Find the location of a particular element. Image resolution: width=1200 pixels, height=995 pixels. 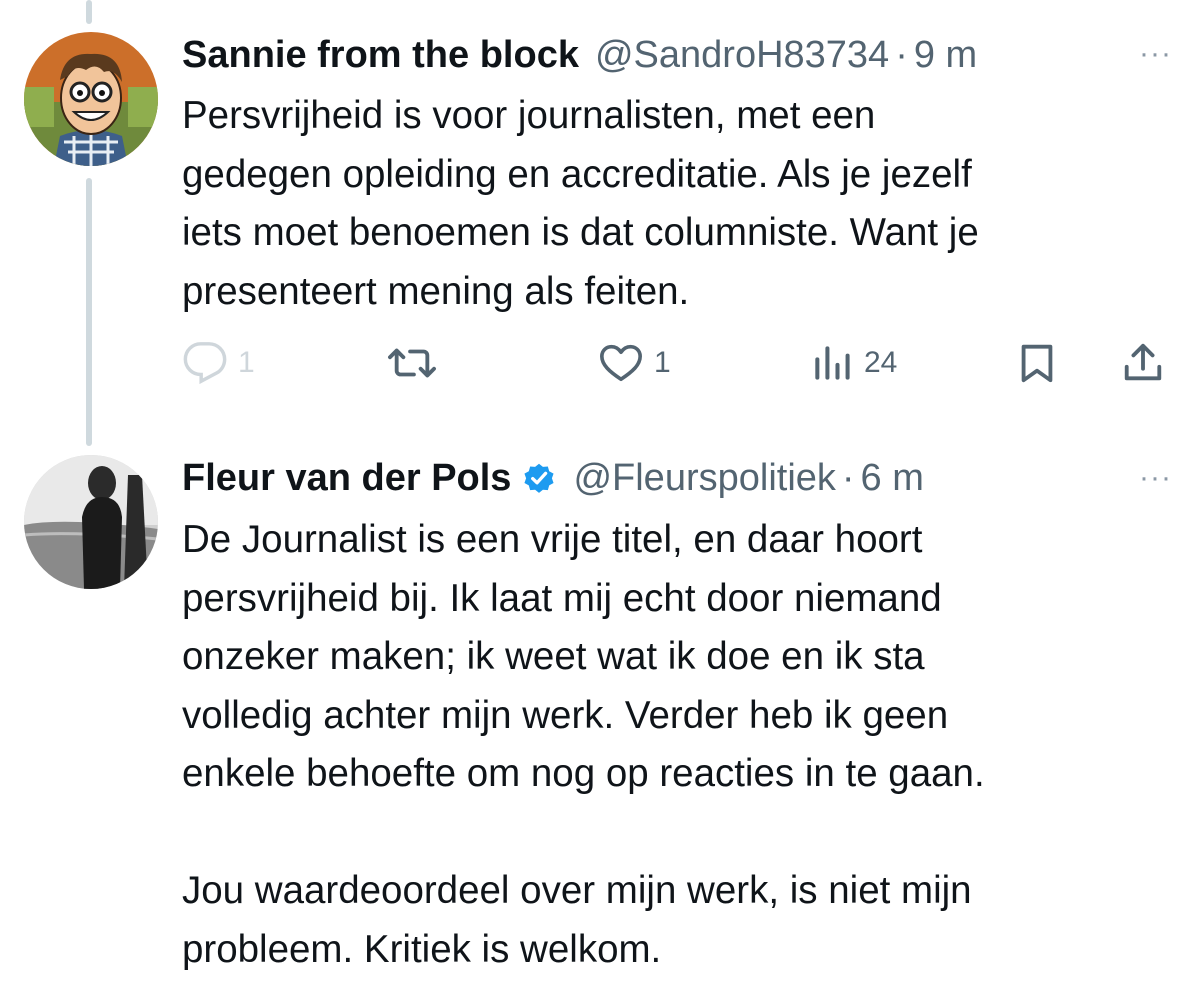

share-icon is located at coordinates (1143, 362).